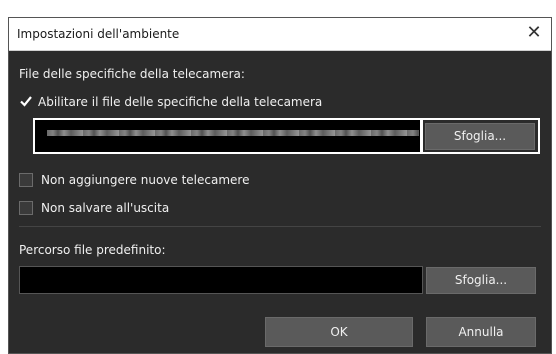 The height and width of the screenshot is (354, 556). I want to click on checkmark-icon, so click(26, 101).